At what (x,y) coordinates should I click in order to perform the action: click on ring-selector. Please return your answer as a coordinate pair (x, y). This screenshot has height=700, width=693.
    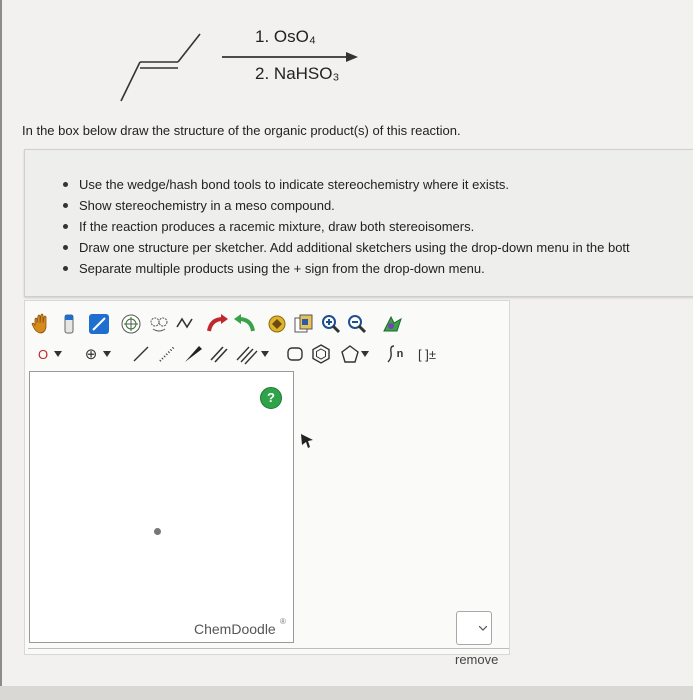
    Looking at the image, I should click on (354, 354).